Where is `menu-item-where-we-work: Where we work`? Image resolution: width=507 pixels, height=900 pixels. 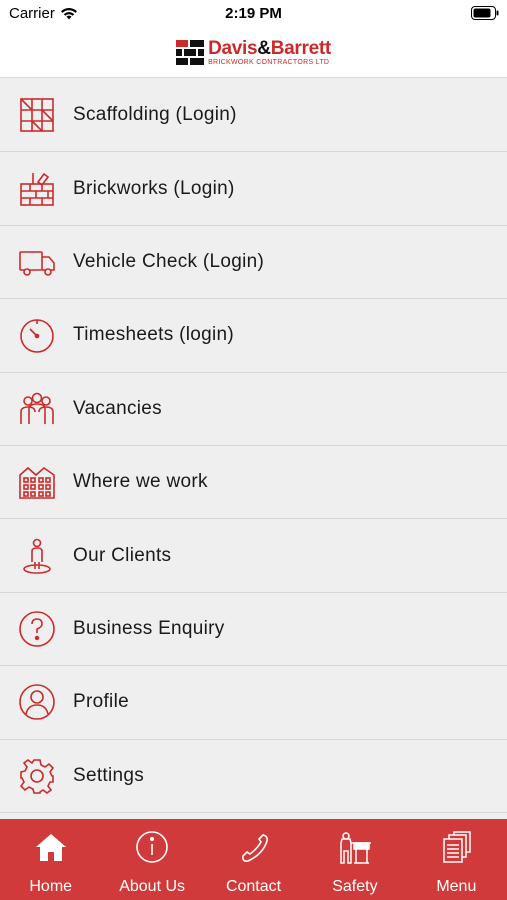 menu-item-where-we-work: Where we work is located at coordinates (253, 482).